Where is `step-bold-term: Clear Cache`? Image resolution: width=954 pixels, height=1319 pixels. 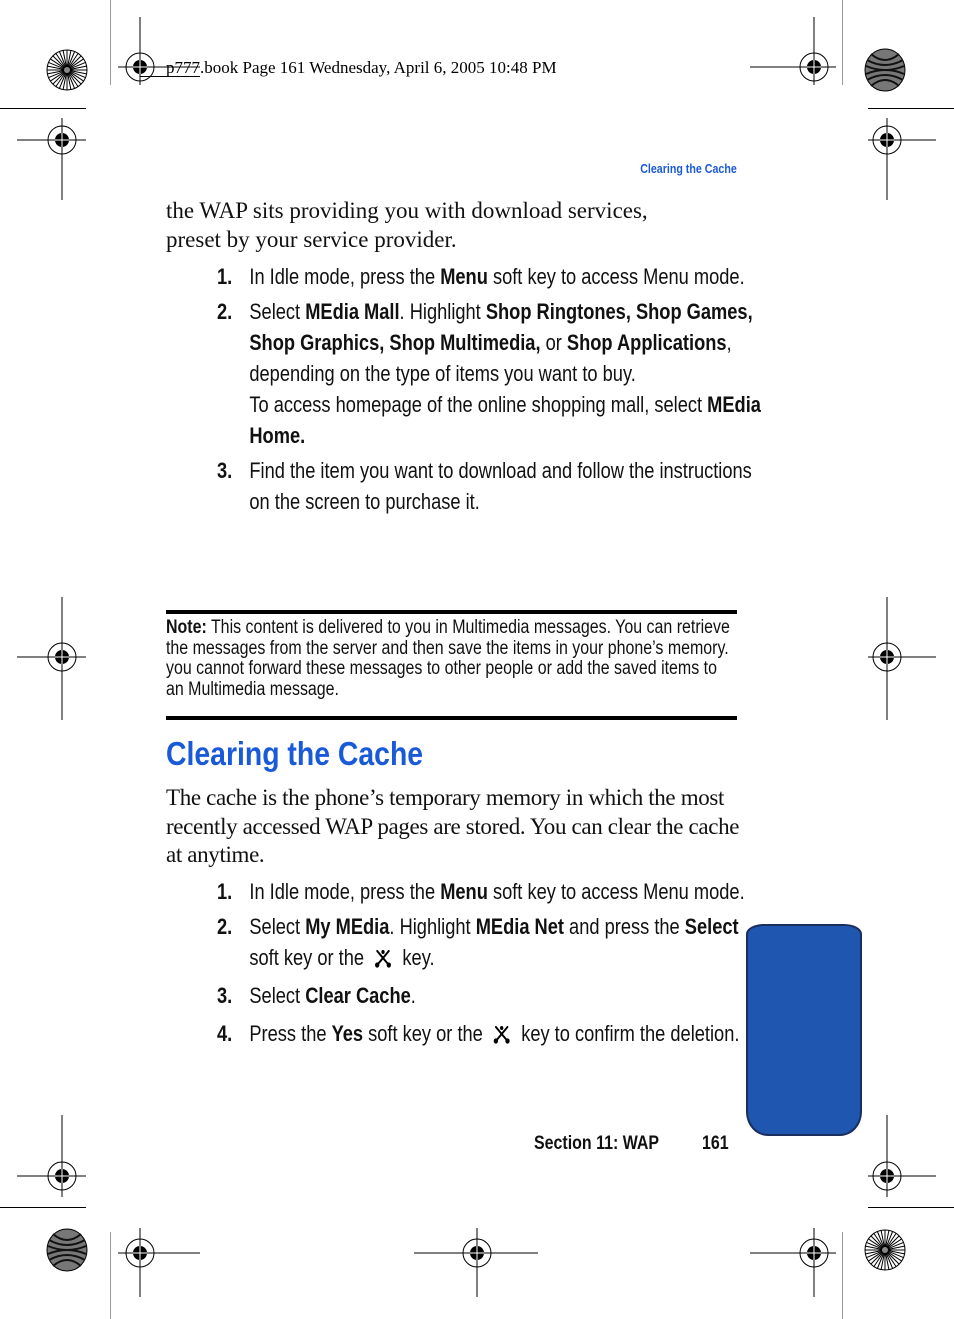
step-bold-term: Clear Cache is located at coordinates (358, 995).